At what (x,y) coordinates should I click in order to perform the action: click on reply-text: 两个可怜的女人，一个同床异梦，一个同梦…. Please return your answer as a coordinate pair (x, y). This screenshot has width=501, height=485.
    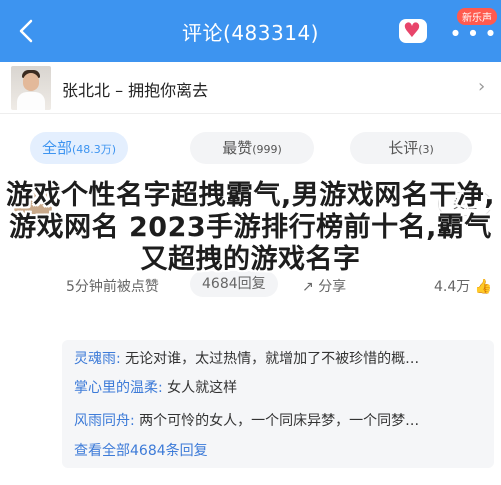
    Looking at the image, I should click on (279, 421).